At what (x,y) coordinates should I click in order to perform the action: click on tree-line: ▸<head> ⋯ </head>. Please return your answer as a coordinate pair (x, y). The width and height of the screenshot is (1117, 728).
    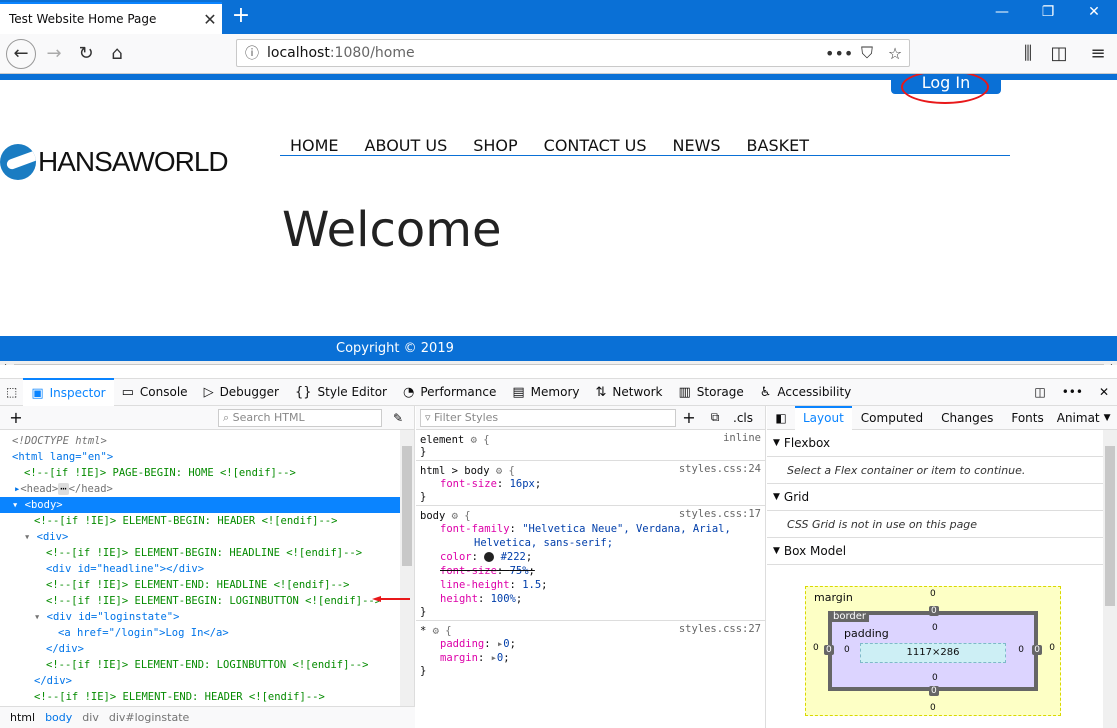
    Looking at the image, I should click on (207, 489).